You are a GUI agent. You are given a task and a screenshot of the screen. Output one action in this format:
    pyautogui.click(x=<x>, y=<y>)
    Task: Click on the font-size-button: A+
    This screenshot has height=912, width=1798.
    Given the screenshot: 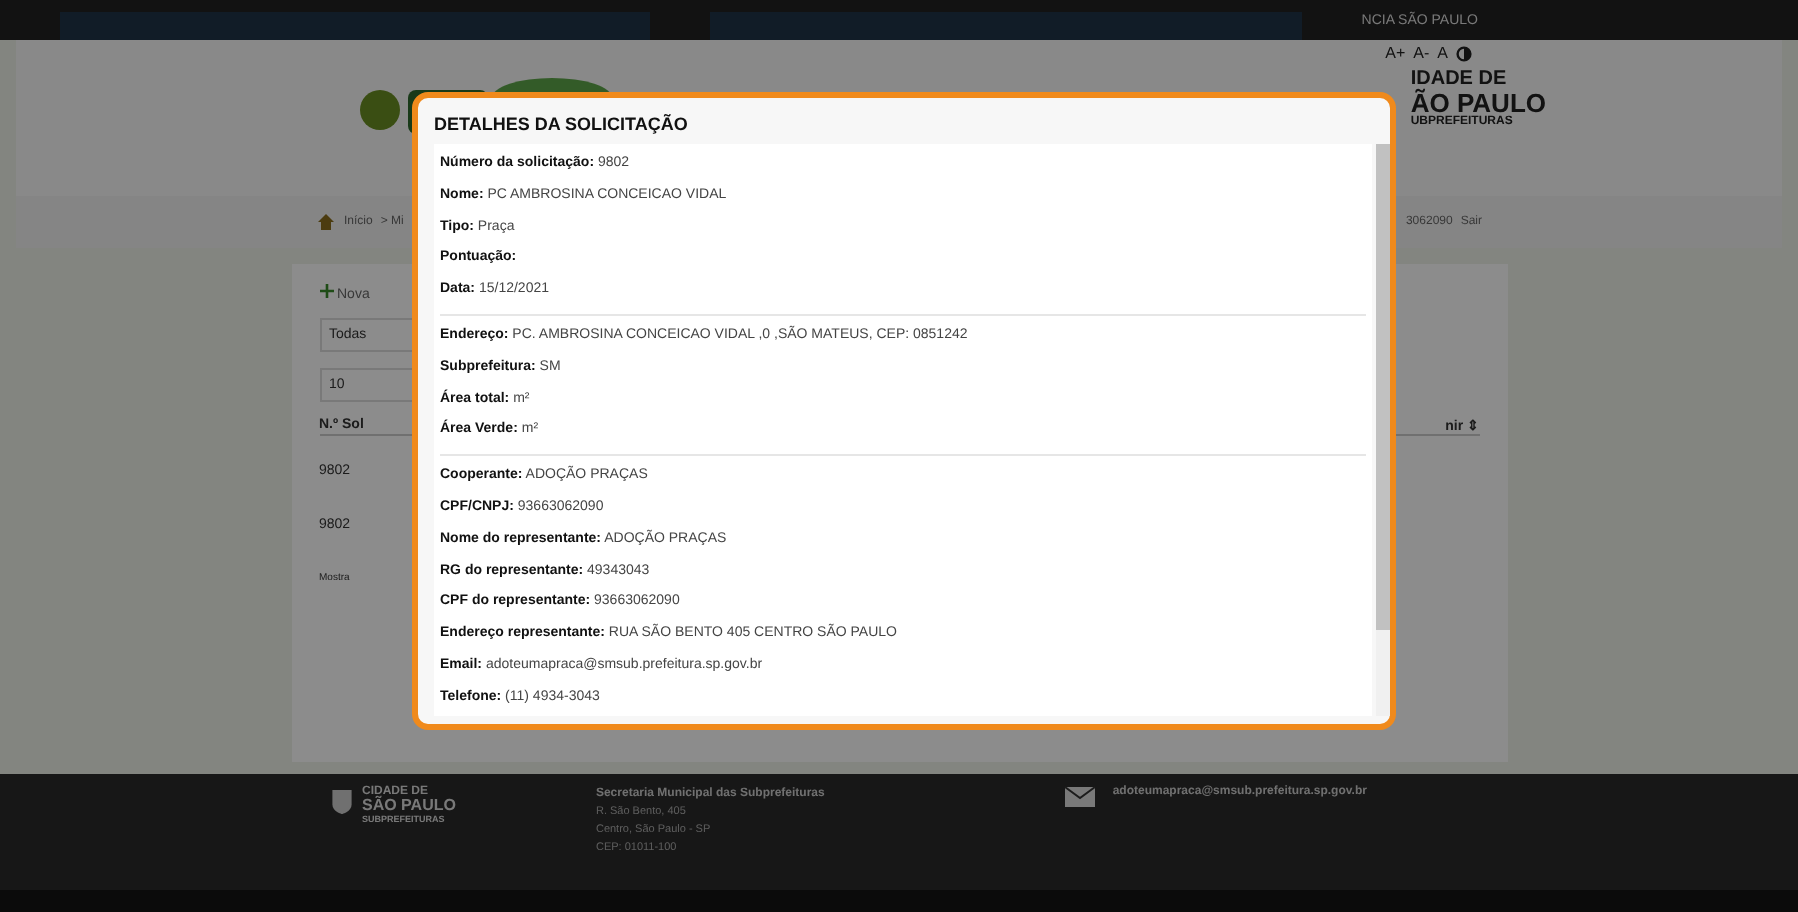 What is the action you would take?
    pyautogui.click(x=1395, y=53)
    